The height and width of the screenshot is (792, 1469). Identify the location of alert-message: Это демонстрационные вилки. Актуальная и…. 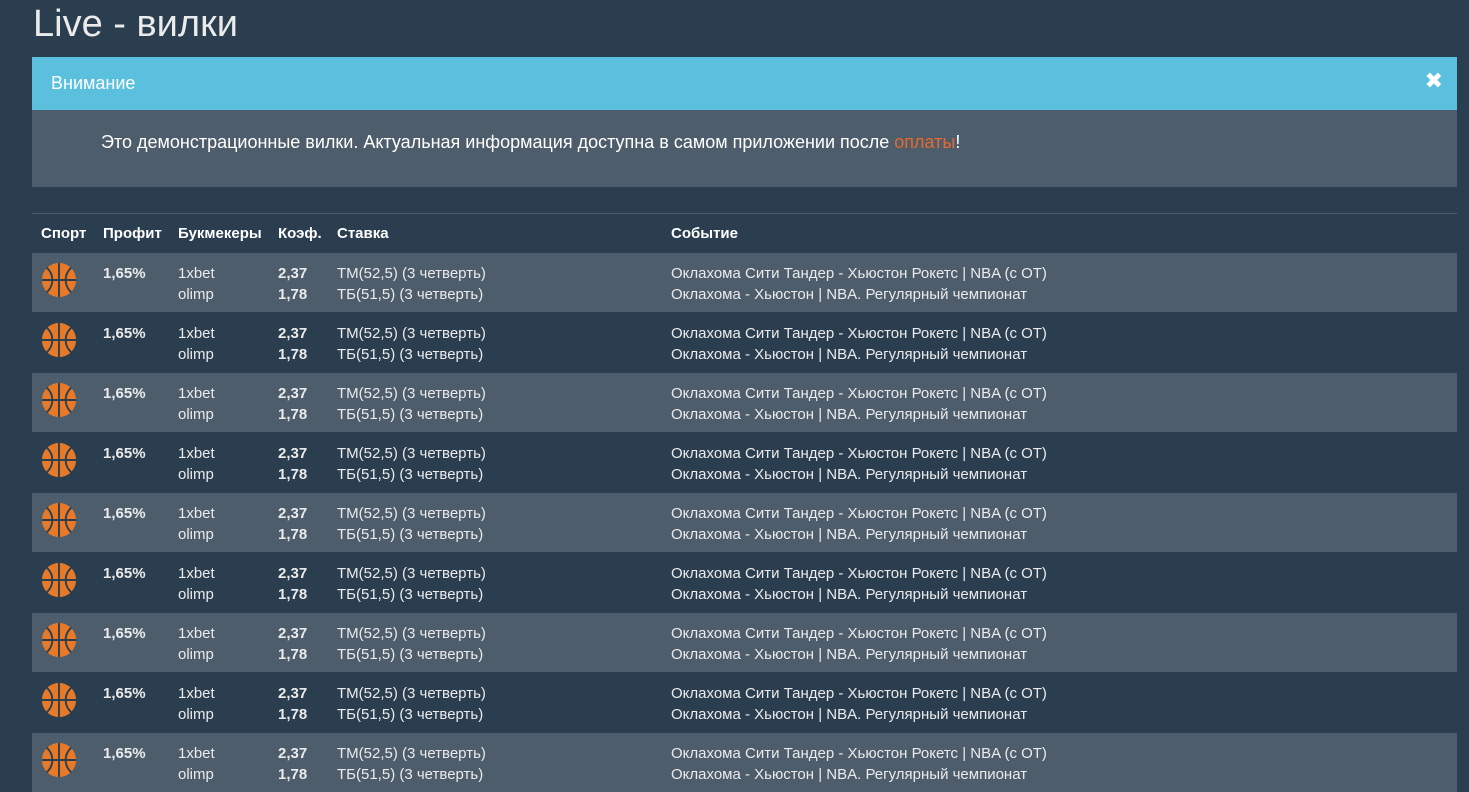
(530, 142).